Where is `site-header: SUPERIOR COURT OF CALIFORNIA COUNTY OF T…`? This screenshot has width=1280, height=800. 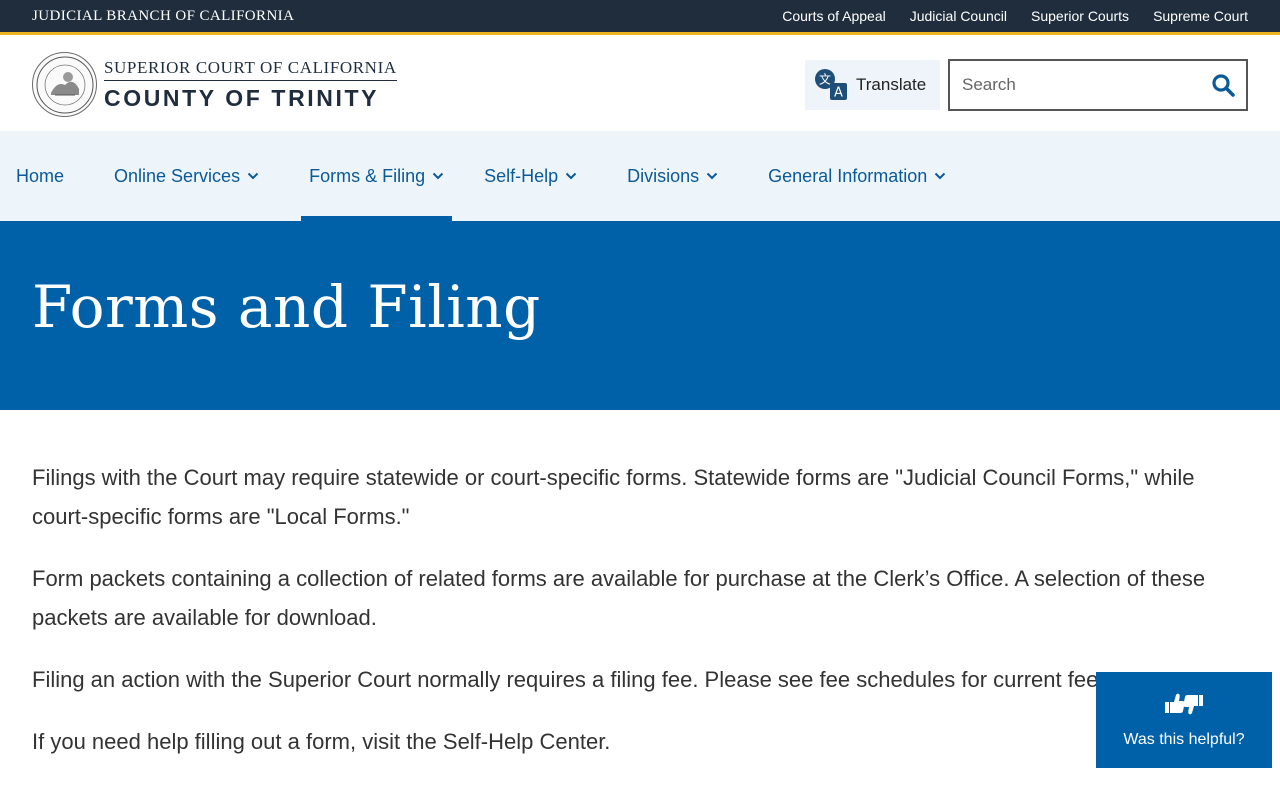 site-header: SUPERIOR COURT OF CALIFORNIA COUNTY OF T… is located at coordinates (640, 84).